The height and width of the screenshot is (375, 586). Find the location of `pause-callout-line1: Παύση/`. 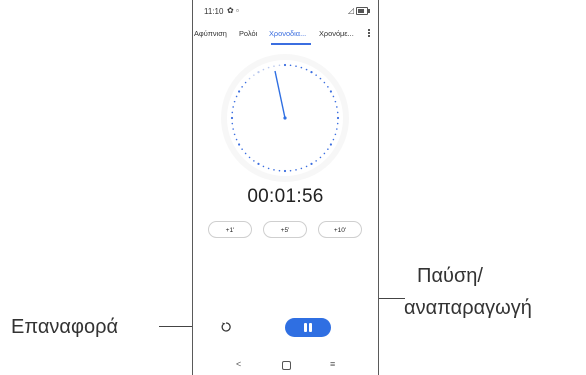

pause-callout-line1: Παύση/ is located at coordinates (450, 276).